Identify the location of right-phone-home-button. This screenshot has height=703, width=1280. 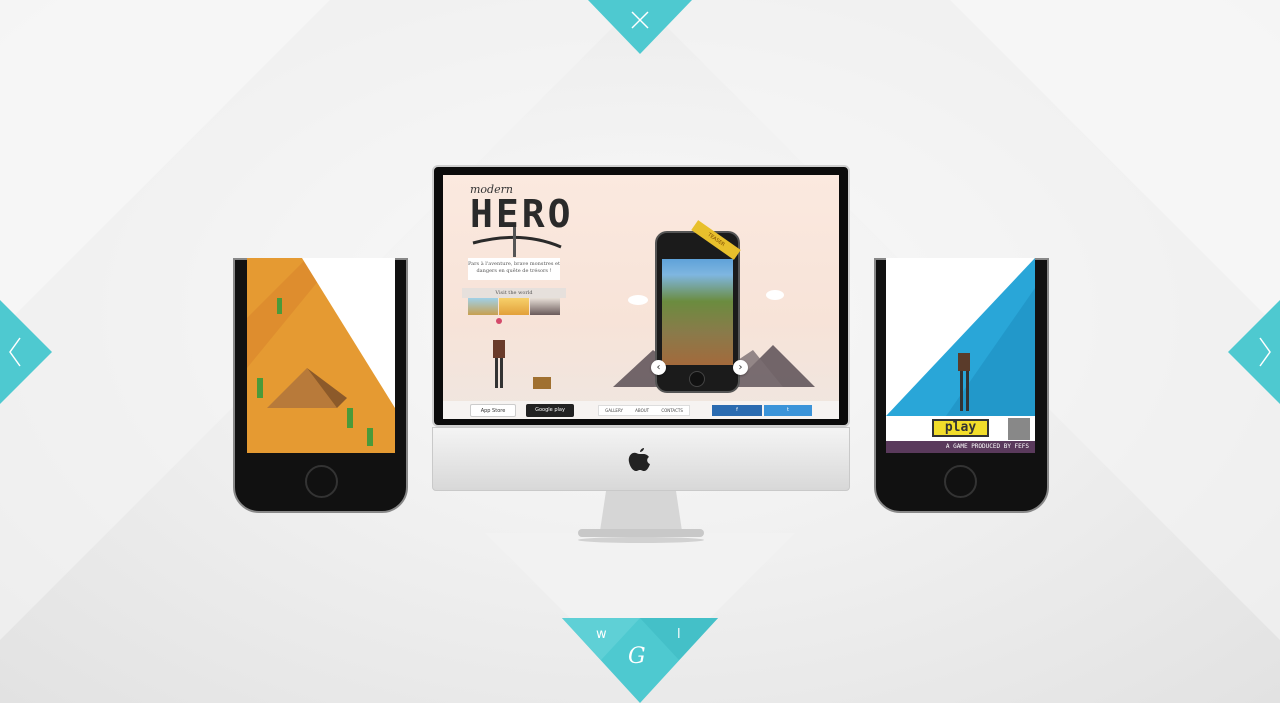
(960, 481).